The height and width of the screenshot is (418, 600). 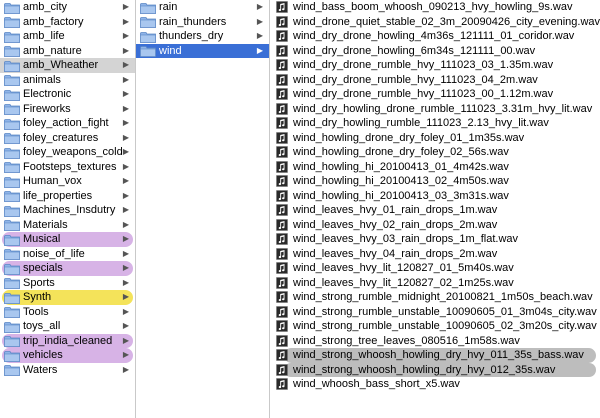 What do you see at coordinates (67, 268) in the screenshot?
I see `folder-row: specials ▶` at bounding box center [67, 268].